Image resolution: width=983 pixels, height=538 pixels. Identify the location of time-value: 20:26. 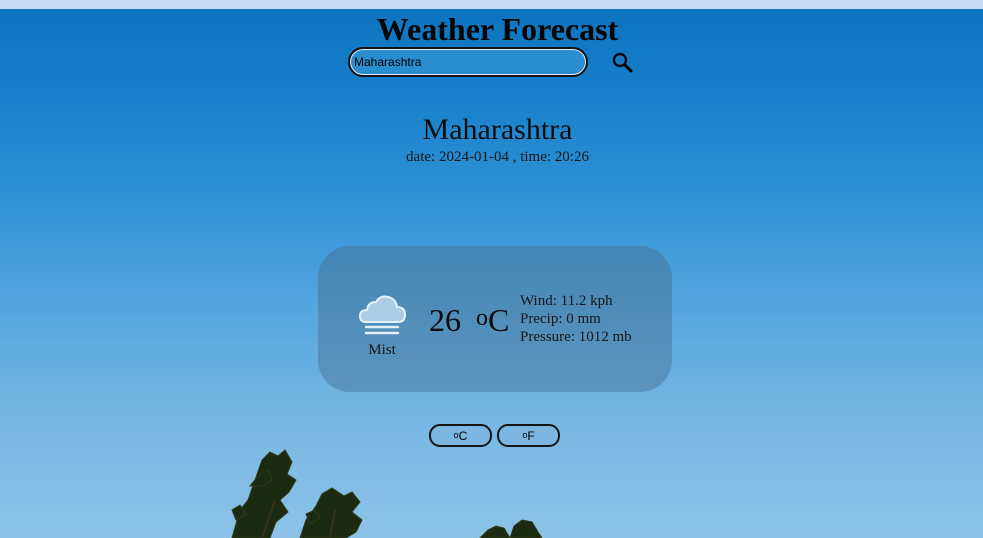
(571, 157).